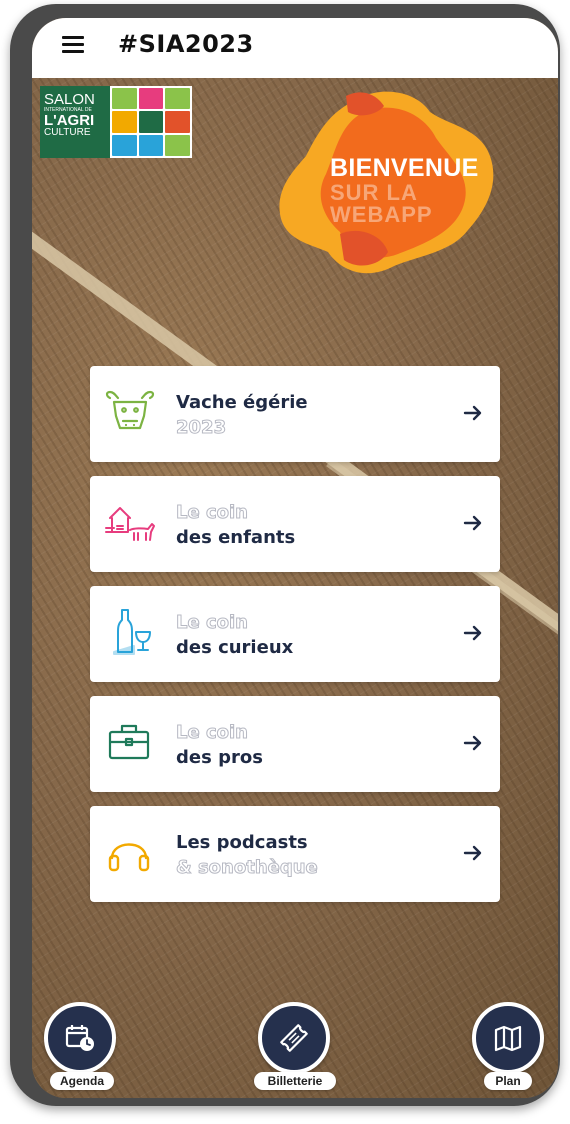 Image resolution: width=570 pixels, height=1124 pixels. I want to click on card-subtitle: & sonothèque, so click(247, 868).